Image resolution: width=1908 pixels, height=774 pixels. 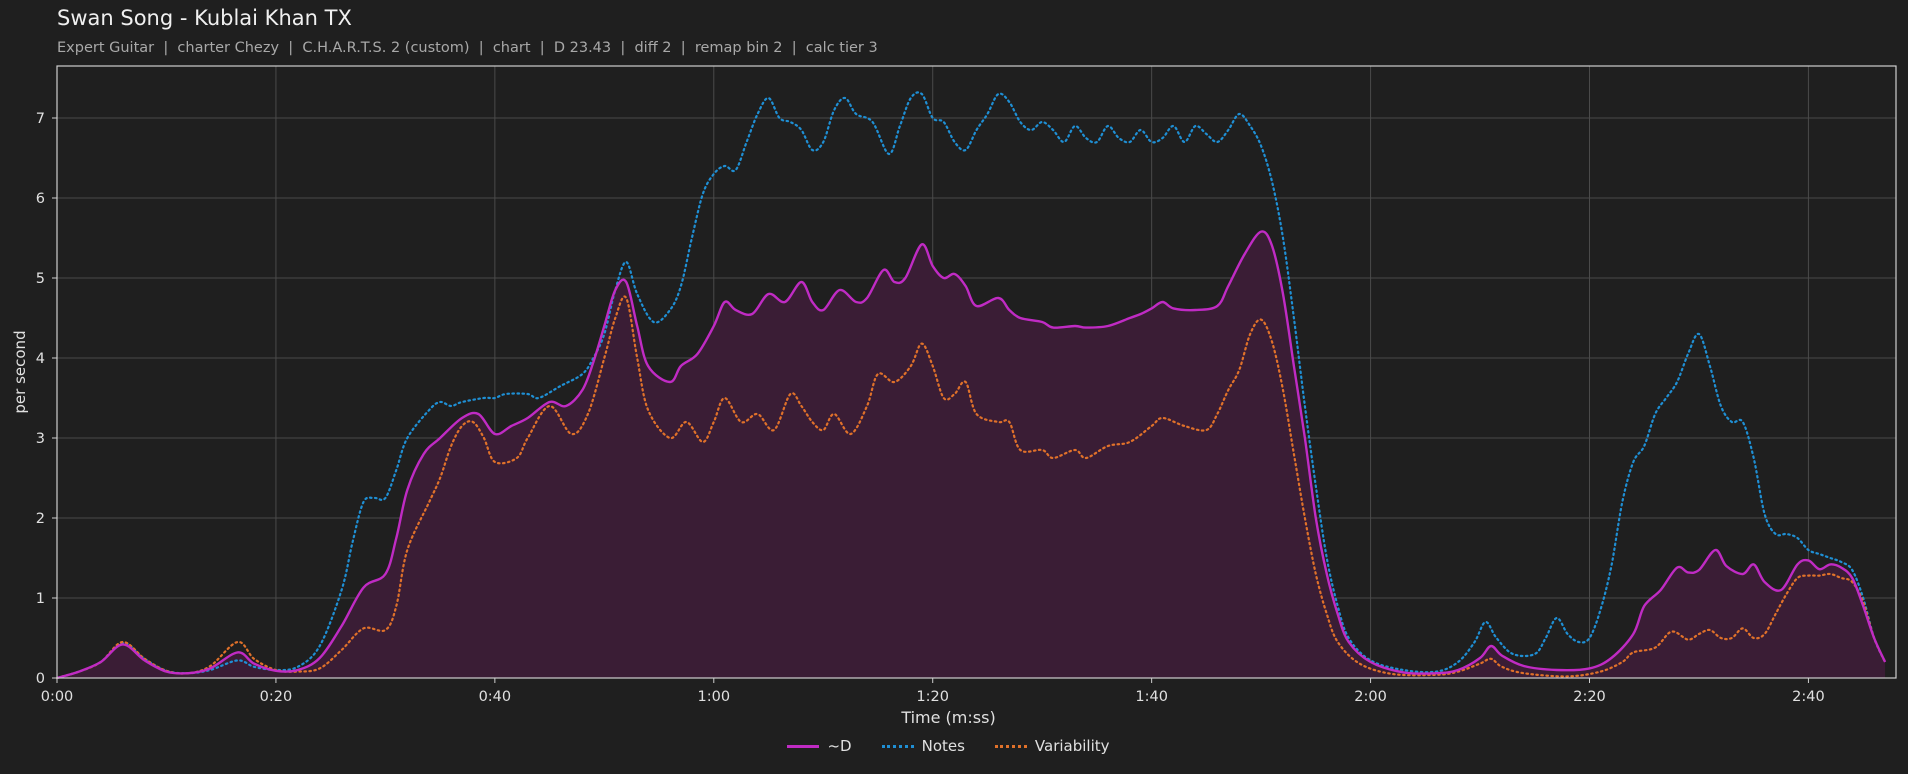 What do you see at coordinates (948, 717) in the screenshot?
I see `x-axis-label: Time (m:ss)` at bounding box center [948, 717].